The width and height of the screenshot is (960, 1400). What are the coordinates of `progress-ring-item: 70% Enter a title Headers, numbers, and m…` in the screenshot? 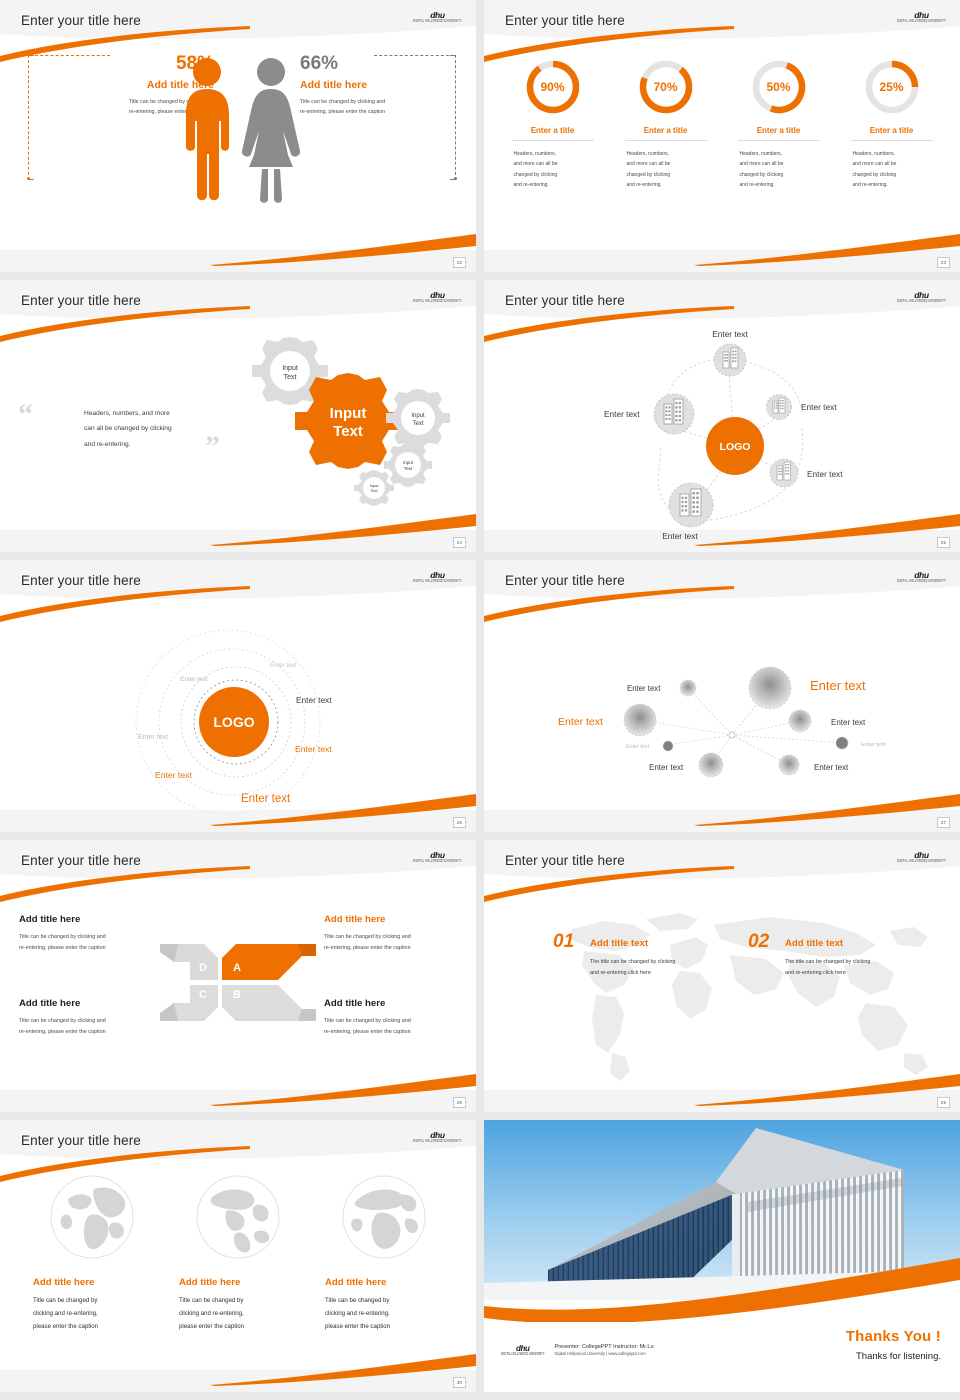 It's located at (665, 124).